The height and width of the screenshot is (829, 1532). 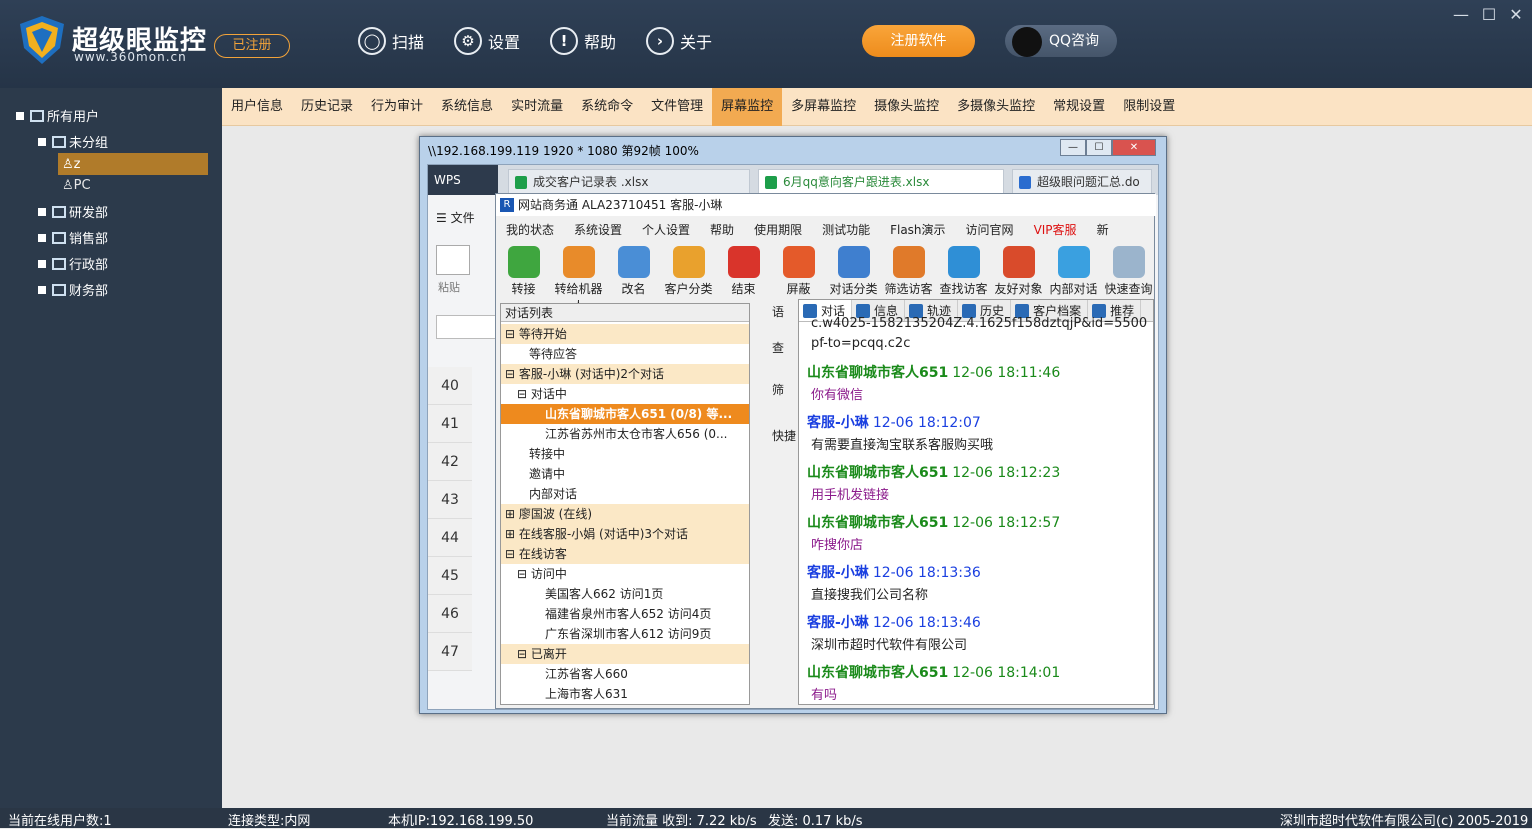 What do you see at coordinates (1055, 229) in the screenshot?
I see `chat-menu-item: VIP客服` at bounding box center [1055, 229].